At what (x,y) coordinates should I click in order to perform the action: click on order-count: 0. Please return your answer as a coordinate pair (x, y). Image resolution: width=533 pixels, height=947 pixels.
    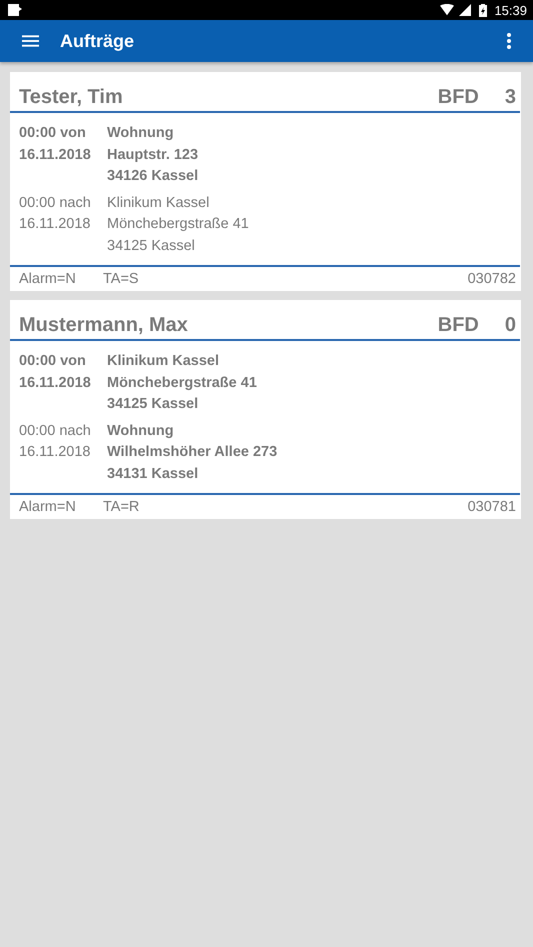
    Looking at the image, I should click on (510, 325).